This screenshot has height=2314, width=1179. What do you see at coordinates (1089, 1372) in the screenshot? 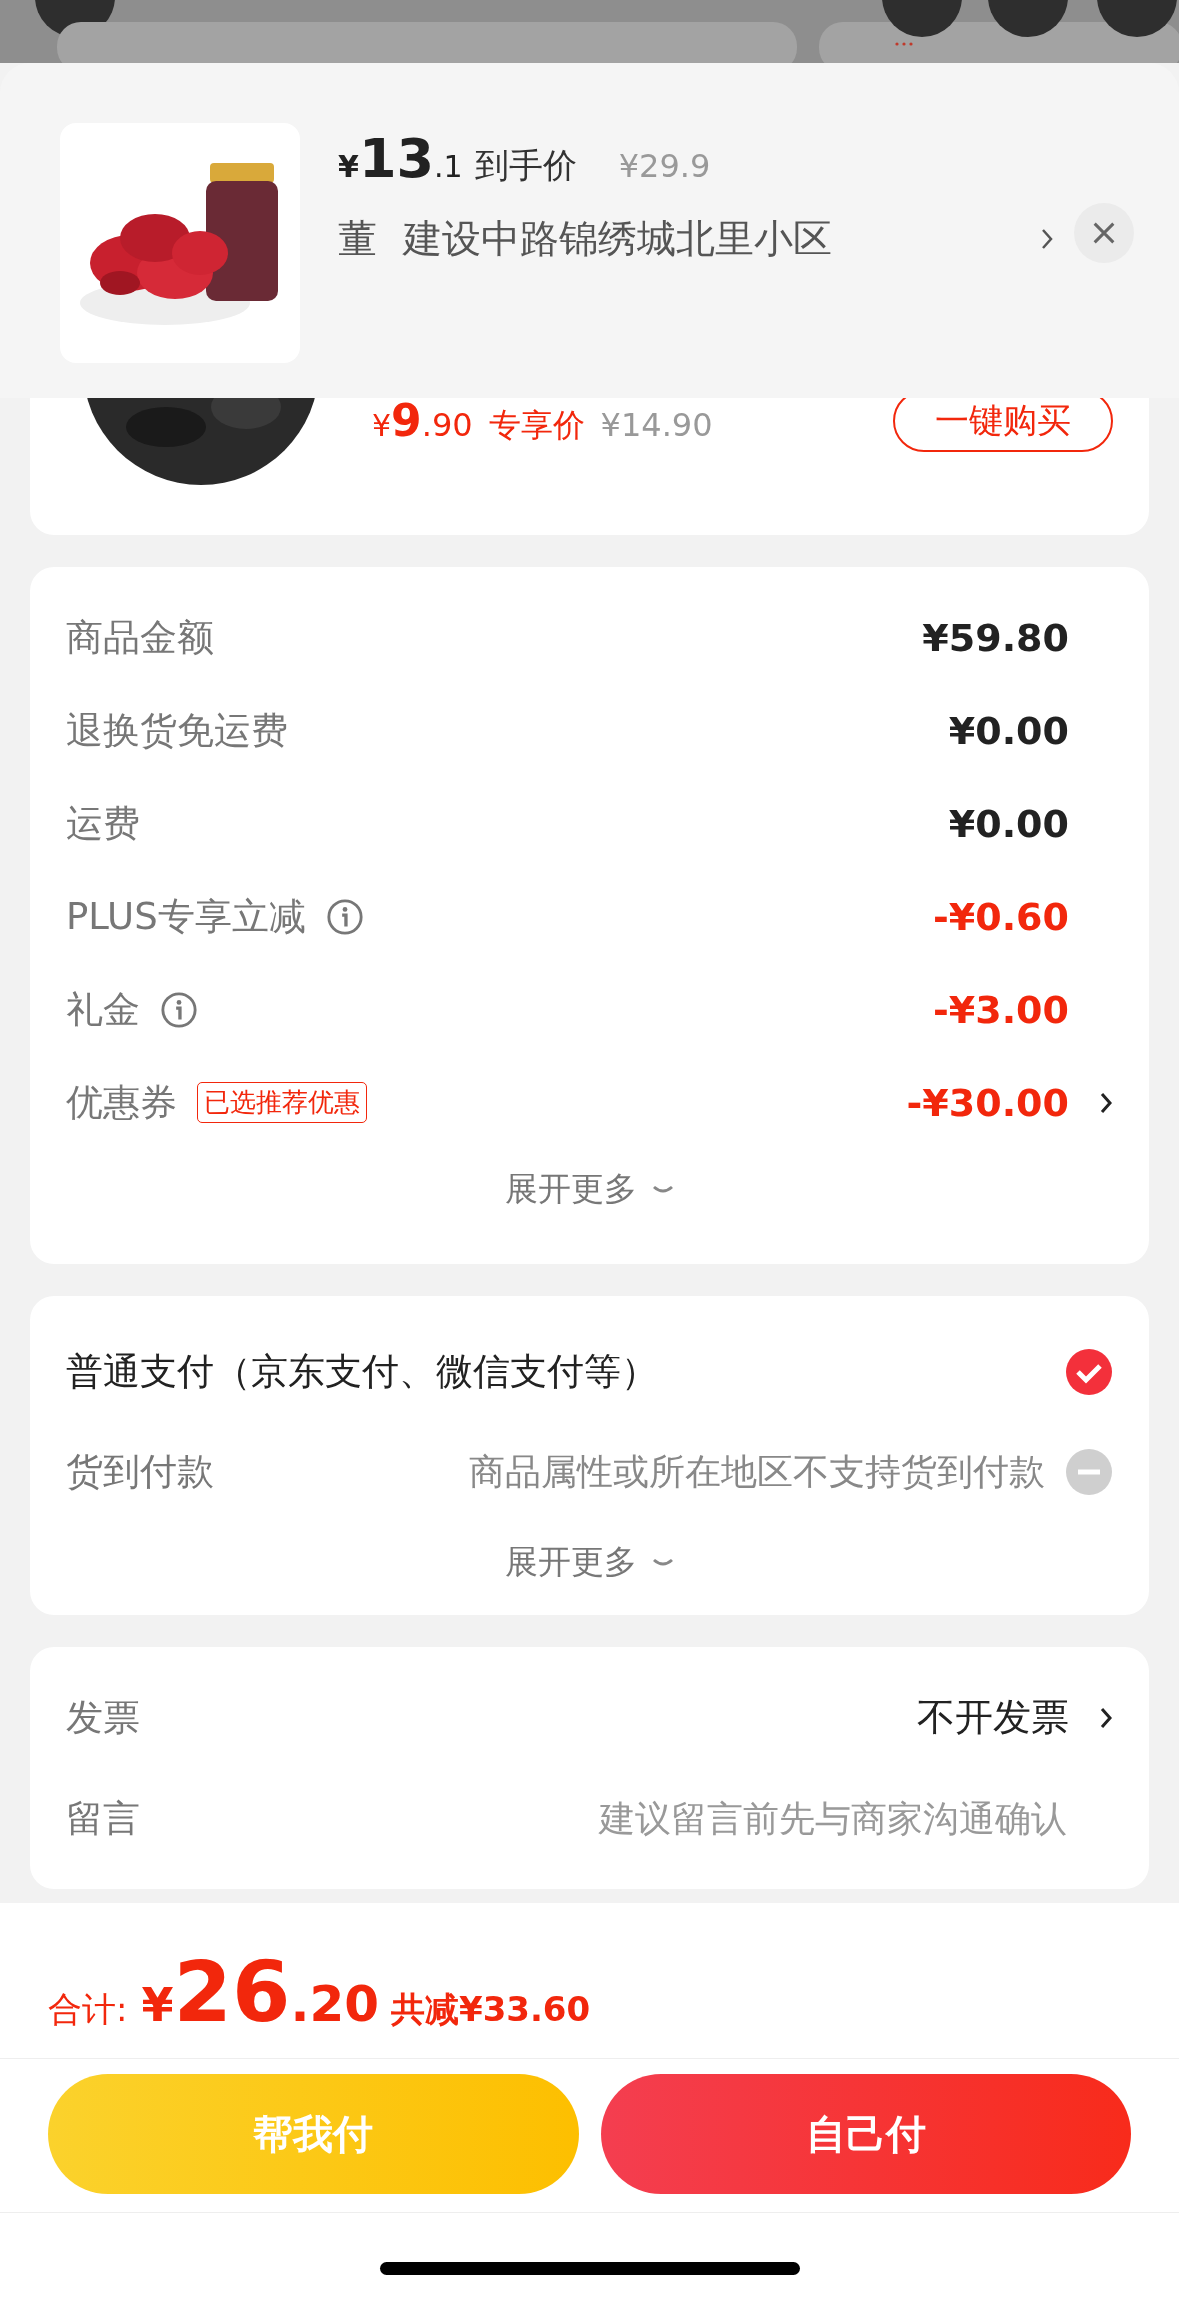
I see `checked-radio-icon` at bounding box center [1089, 1372].